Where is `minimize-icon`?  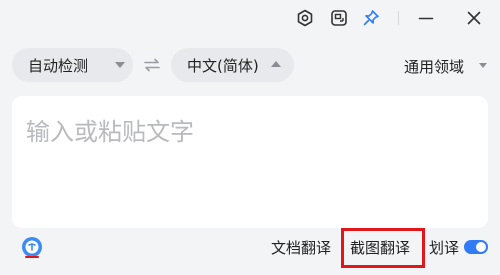
minimize-icon is located at coordinates (426, 18).